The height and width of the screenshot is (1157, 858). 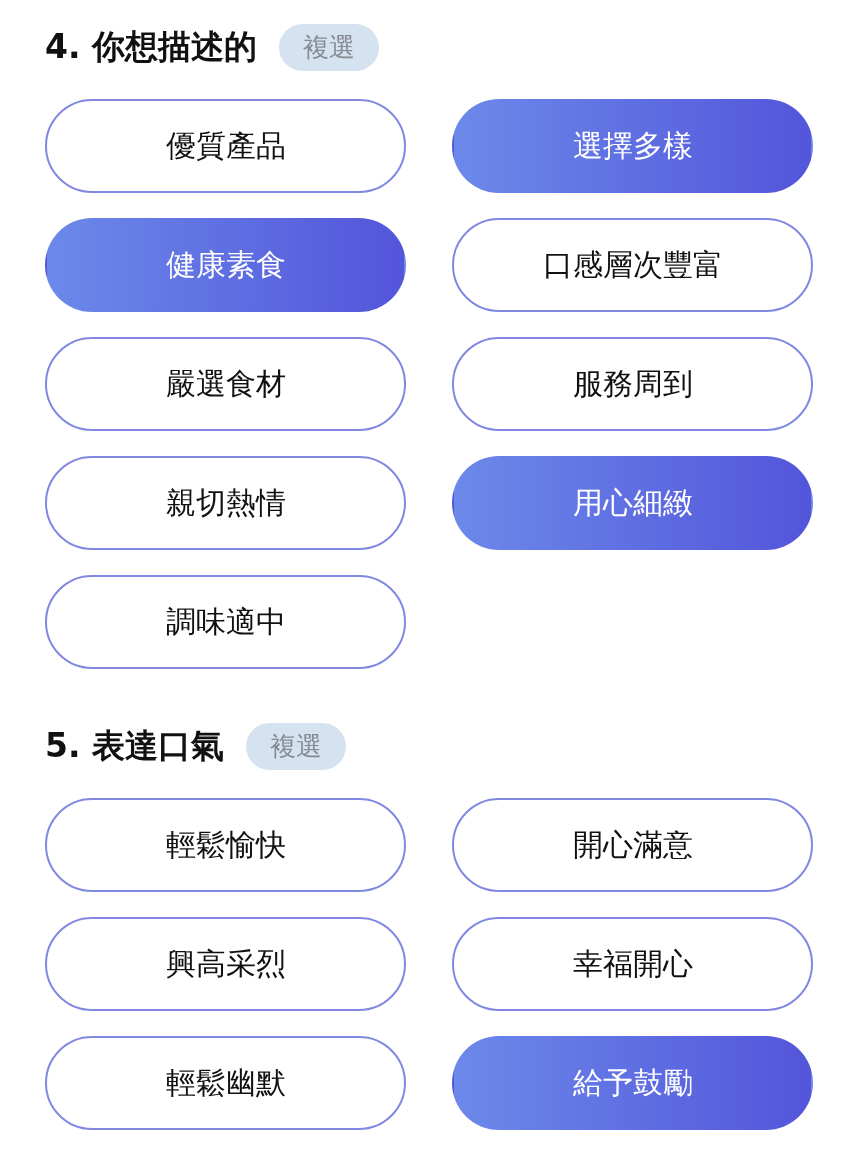 I want to click on option-chip: 服務周到, so click(x=632, y=384).